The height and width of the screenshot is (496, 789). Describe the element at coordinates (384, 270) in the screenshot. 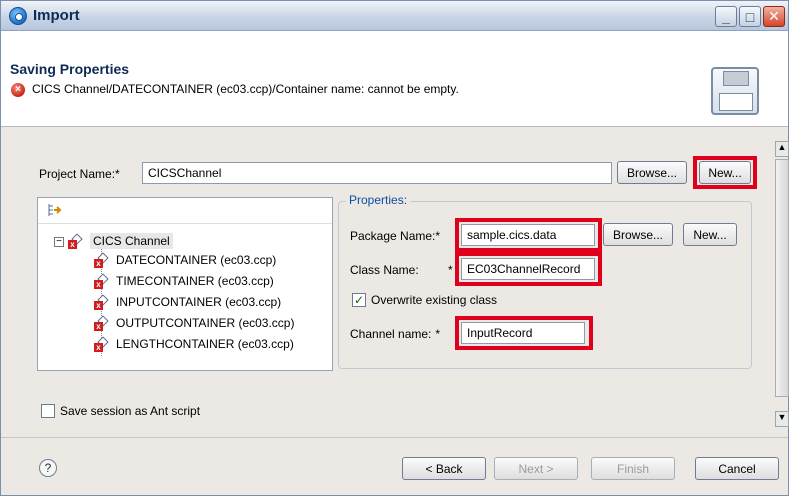

I see `class-name-label: Class Name:` at that location.